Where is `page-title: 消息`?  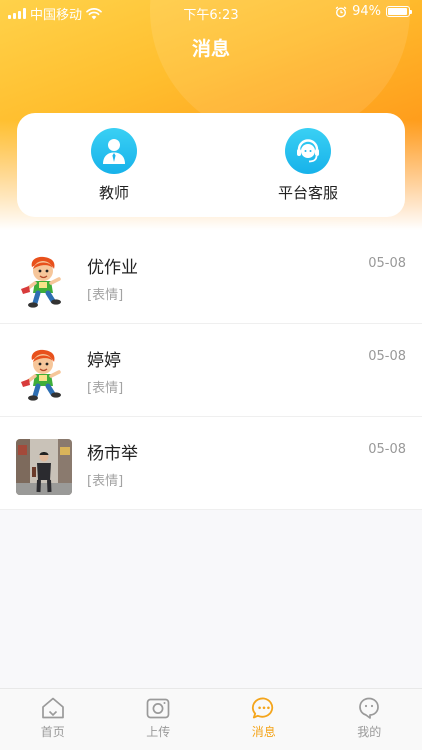 page-title: 消息 is located at coordinates (210, 49).